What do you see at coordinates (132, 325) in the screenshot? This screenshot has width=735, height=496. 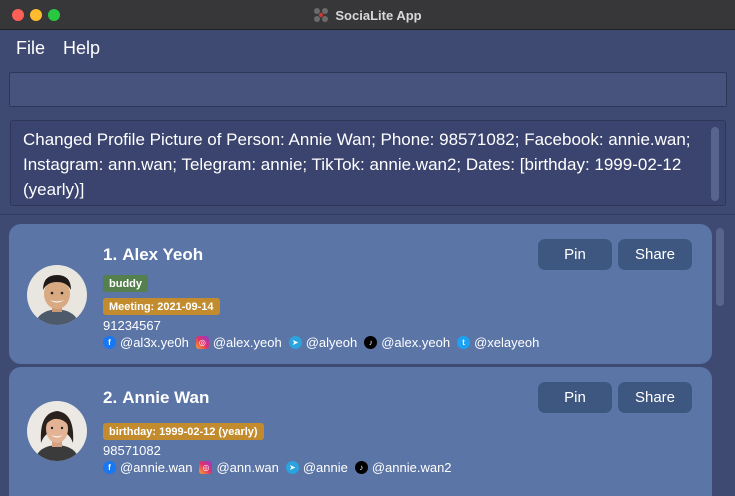 I see `phone-number: 91234567` at bounding box center [132, 325].